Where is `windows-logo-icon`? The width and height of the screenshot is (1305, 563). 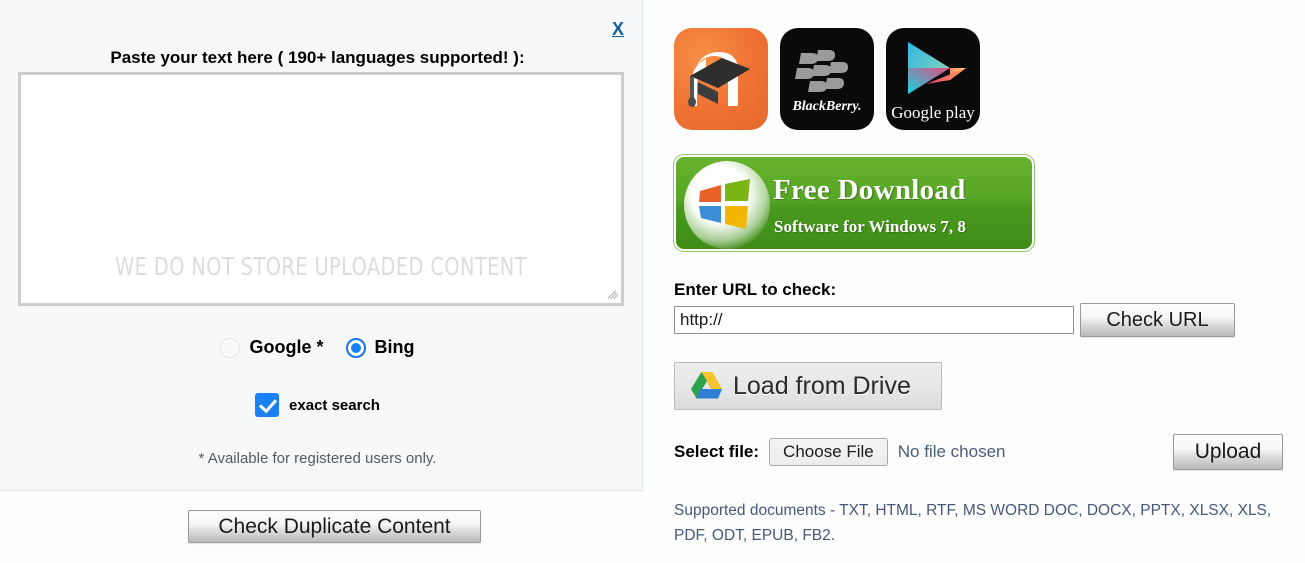
windows-logo-icon is located at coordinates (724, 204).